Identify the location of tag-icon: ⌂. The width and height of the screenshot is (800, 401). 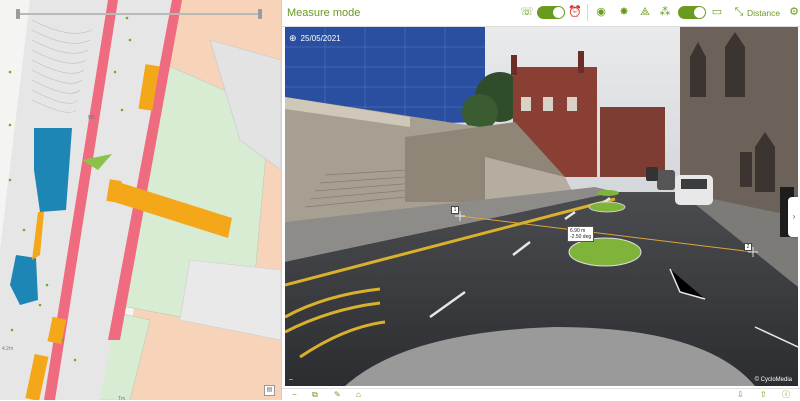
(358, 395).